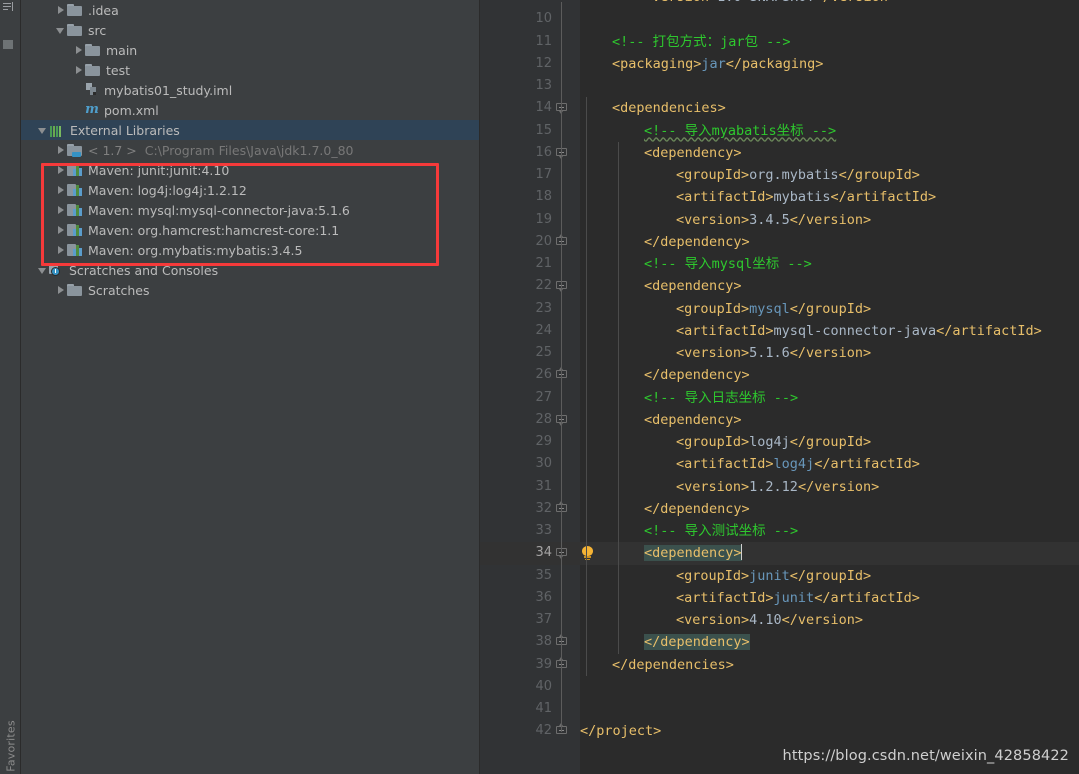 The image size is (1079, 774). What do you see at coordinates (701, 41) in the screenshot?
I see `code-token: <!-- 打包方式：jar包 -->` at bounding box center [701, 41].